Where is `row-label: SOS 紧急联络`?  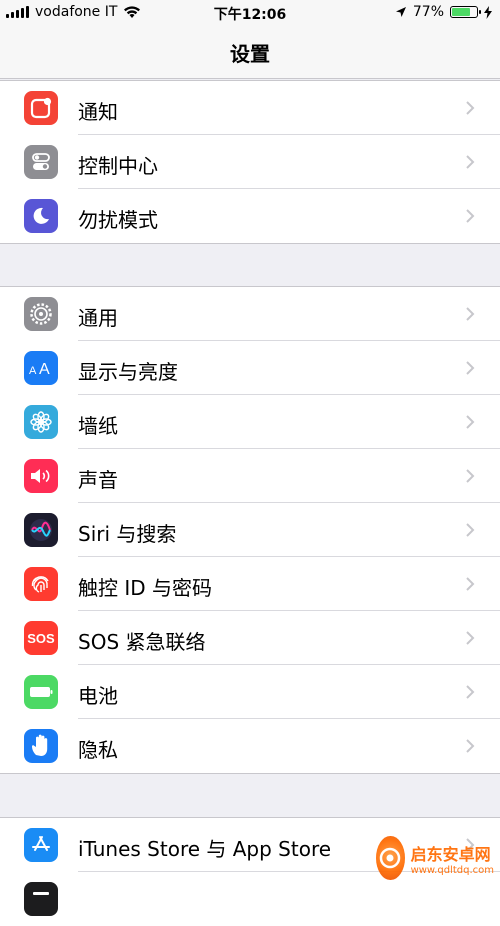
row-label: SOS 紧急联络 is located at coordinates (142, 642).